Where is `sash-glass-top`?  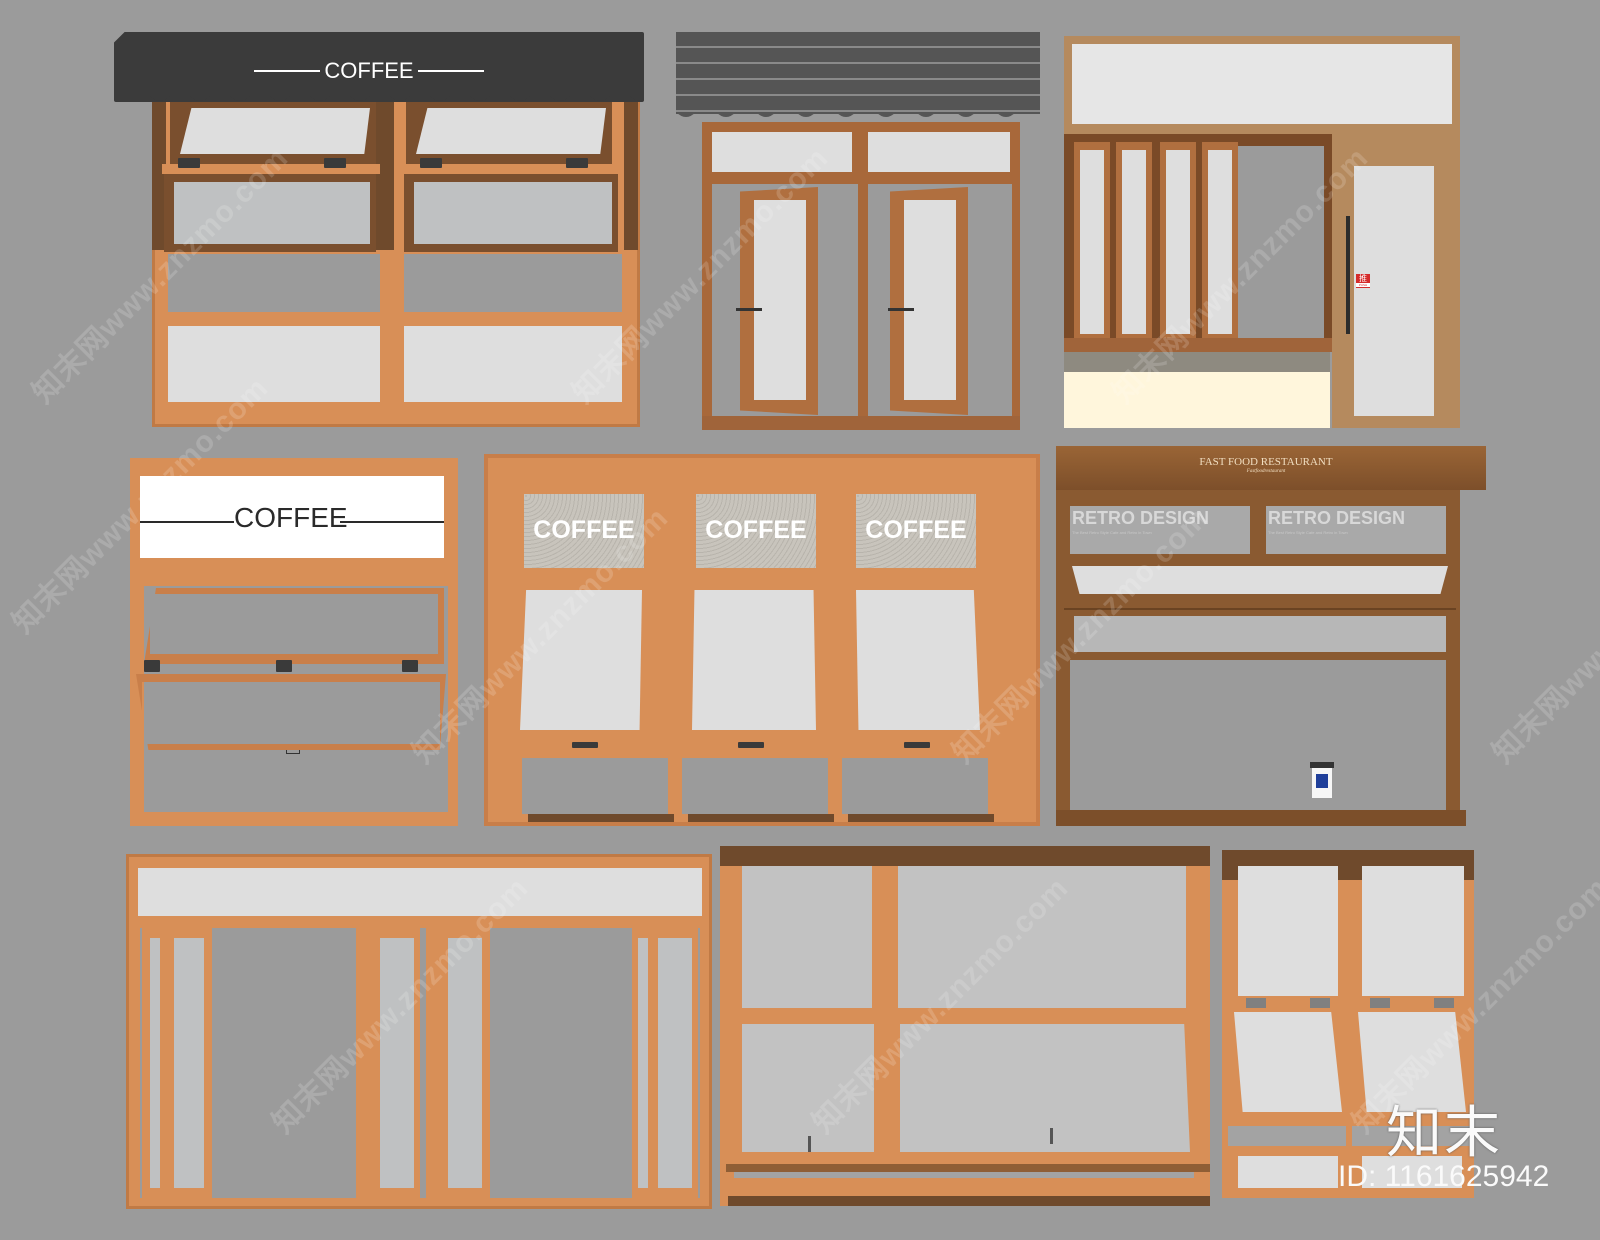
sash-glass-top is located at coordinates (1260, 580).